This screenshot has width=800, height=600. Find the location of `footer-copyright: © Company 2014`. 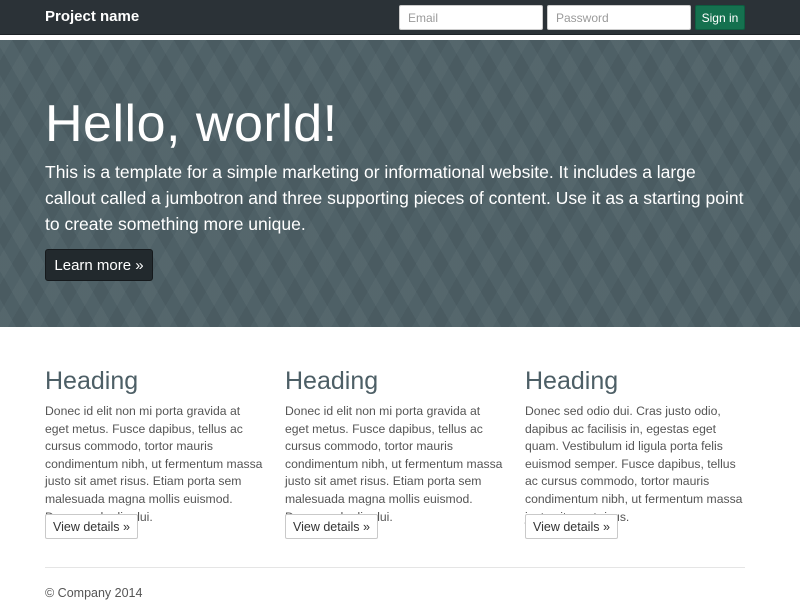

footer-copyright: © Company 2014 is located at coordinates (94, 593).